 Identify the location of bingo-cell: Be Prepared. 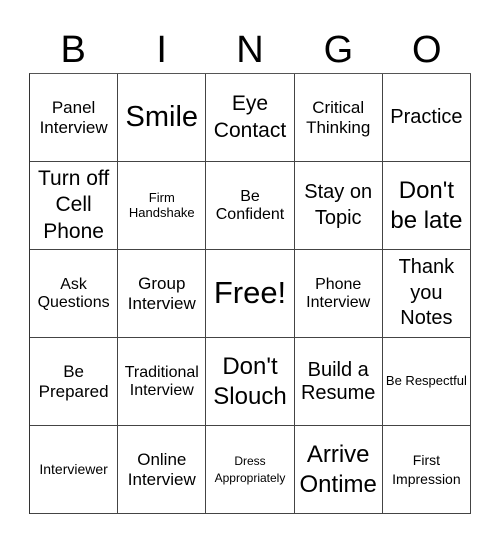
(74, 382).